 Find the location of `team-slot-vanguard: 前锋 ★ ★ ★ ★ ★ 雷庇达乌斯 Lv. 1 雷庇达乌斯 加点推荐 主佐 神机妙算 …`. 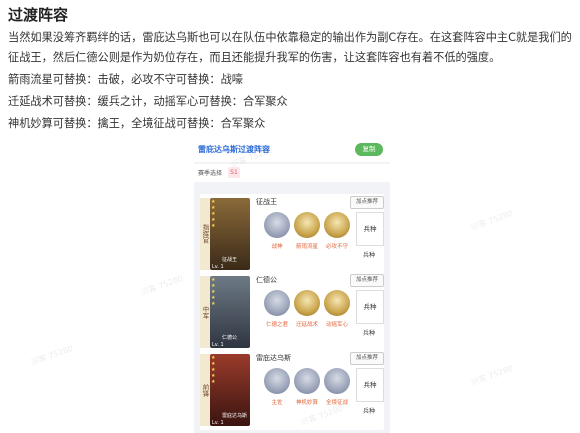

team-slot-vanguard: 前锋 ★ ★ ★ ★ ★ 雷庇达乌斯 Lv. 1 雷庇达乌斯 加点推荐 主佐 神机妙算 … is located at coordinates (292, 390).